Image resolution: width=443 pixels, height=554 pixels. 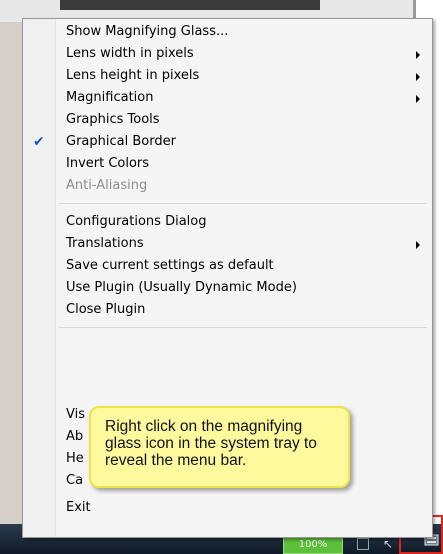 I want to click on menu-item-use-plugin: Use Plugin (Usually Dynamic Mode), so click(x=227, y=288).